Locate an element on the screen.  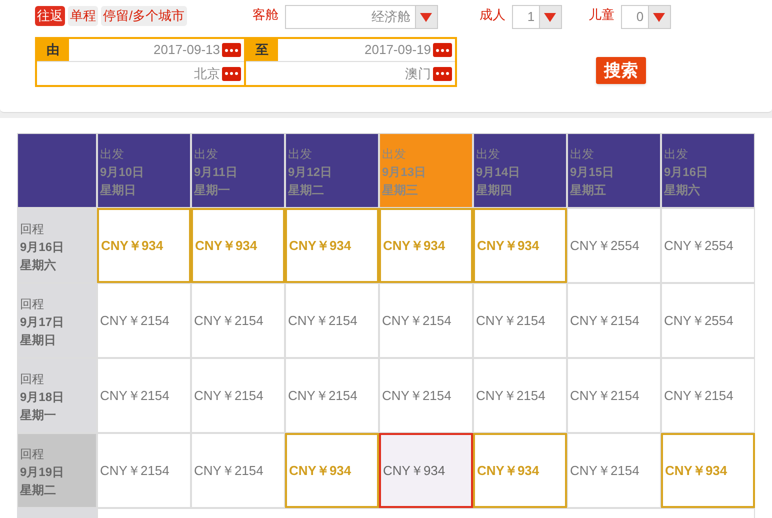
select-field: 经济舱 is located at coordinates (361, 17).